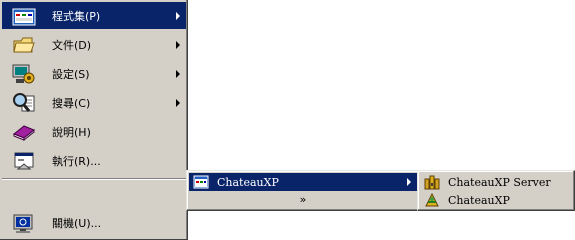 This screenshot has width=575, height=240. Describe the element at coordinates (24, 132) in the screenshot. I see `help-icon` at that location.